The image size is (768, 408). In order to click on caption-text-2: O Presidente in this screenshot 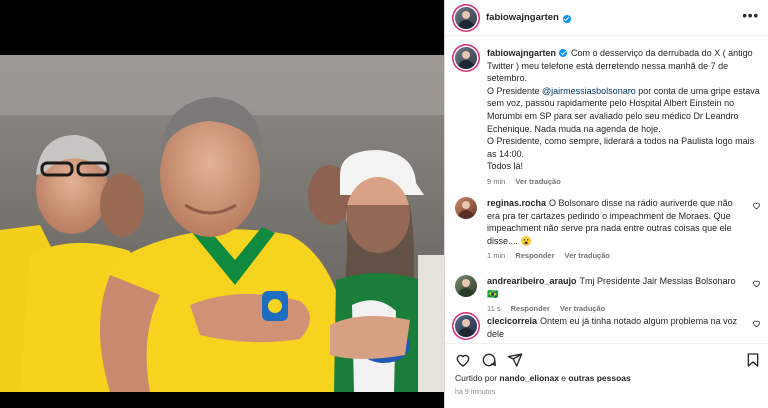, I will do `click(515, 90)`.